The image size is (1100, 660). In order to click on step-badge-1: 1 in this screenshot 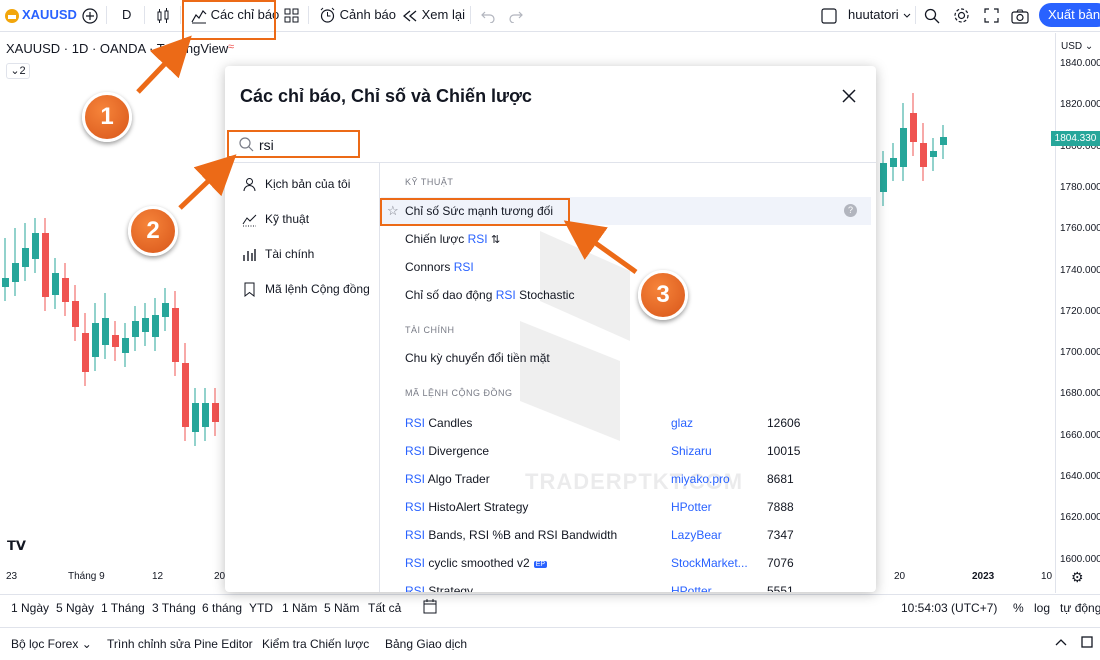, I will do `click(107, 117)`.